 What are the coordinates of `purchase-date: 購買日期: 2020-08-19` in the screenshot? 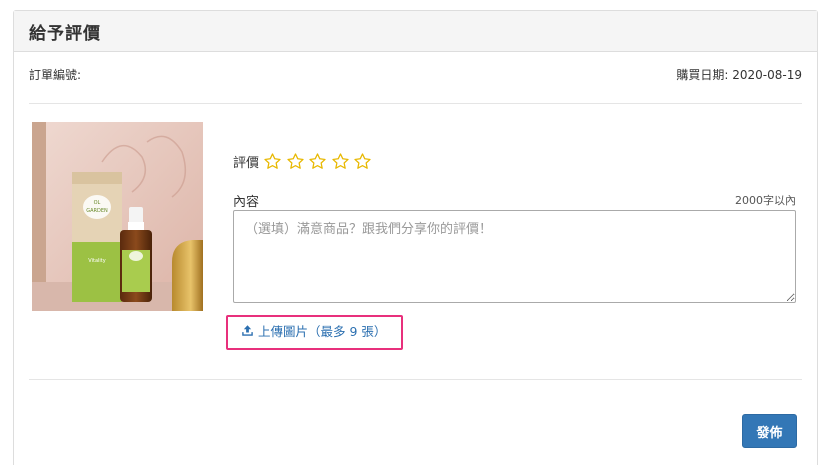 It's located at (739, 75).